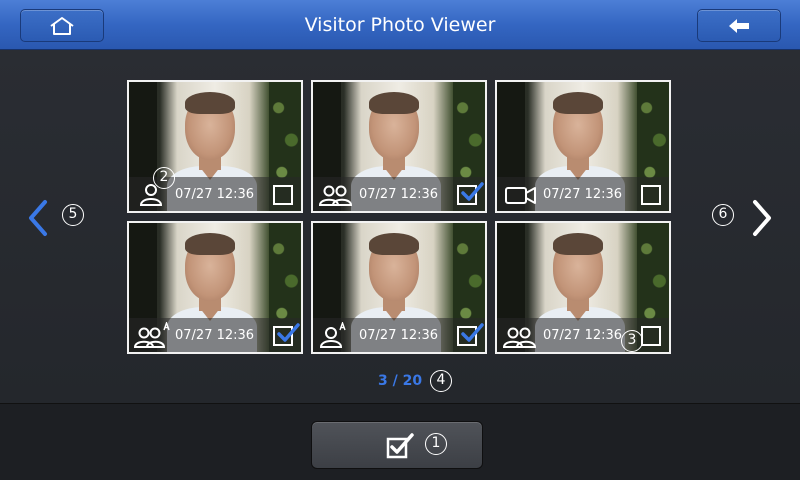  What do you see at coordinates (436, 444) in the screenshot?
I see `callout-marker: 1` at bounding box center [436, 444].